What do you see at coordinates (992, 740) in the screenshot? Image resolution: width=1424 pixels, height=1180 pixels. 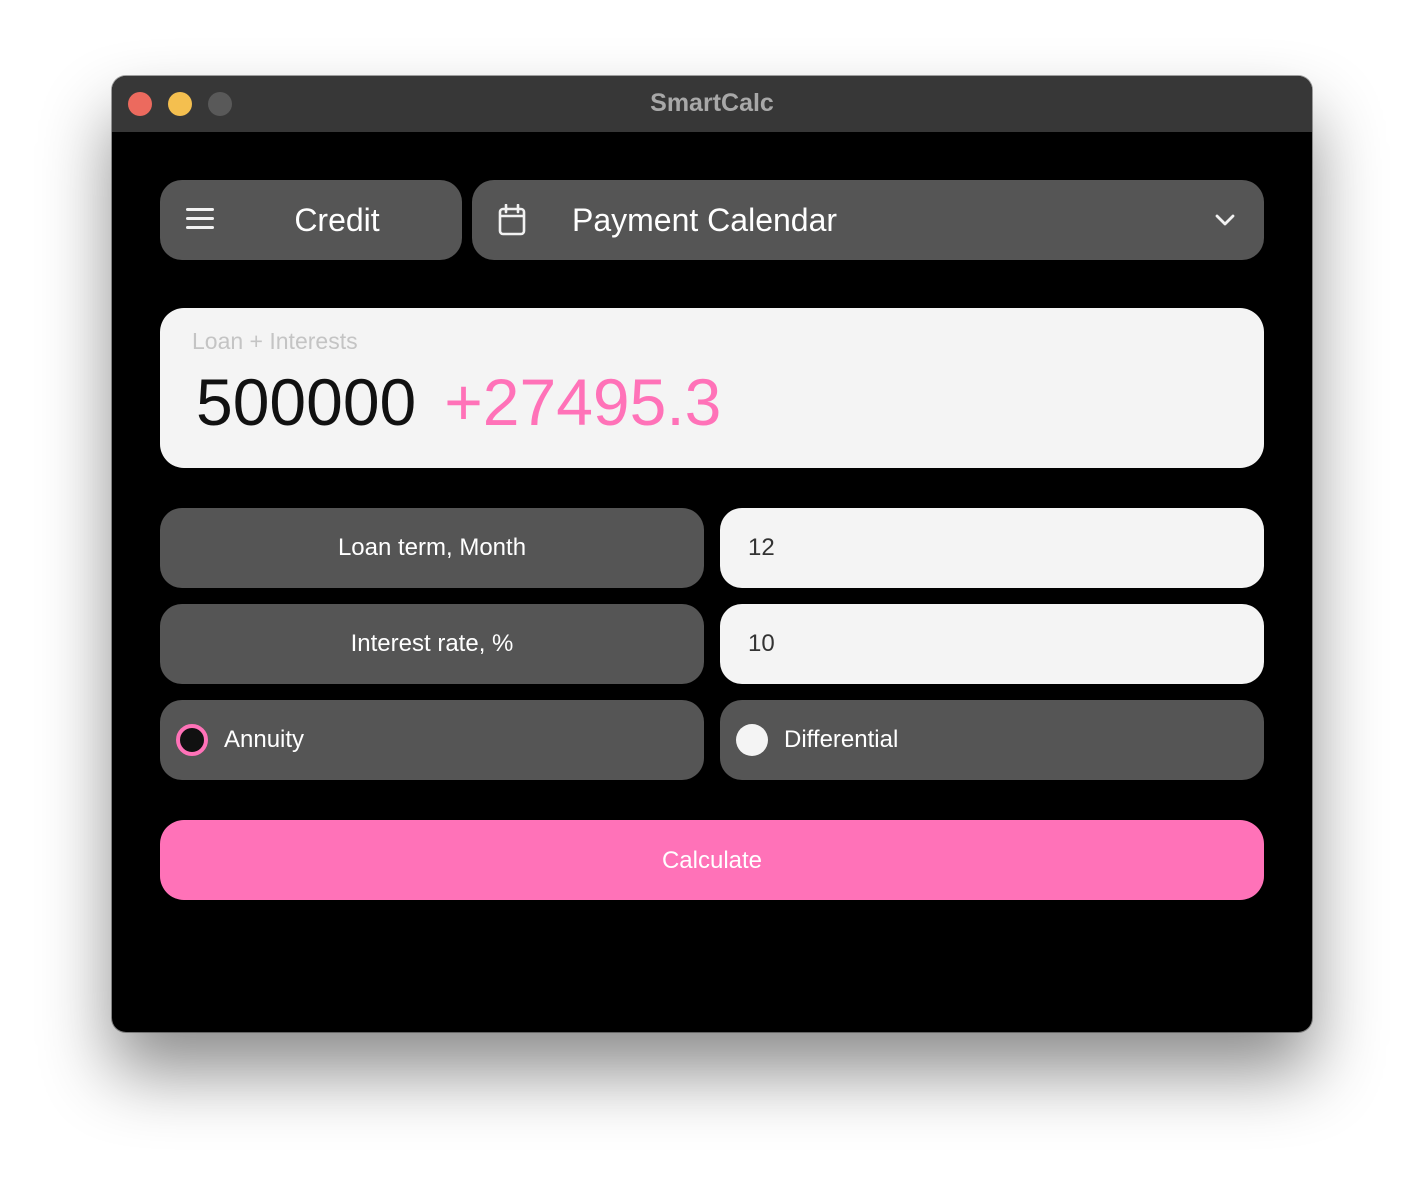 I see `differential-radio-option: Differential` at bounding box center [992, 740].